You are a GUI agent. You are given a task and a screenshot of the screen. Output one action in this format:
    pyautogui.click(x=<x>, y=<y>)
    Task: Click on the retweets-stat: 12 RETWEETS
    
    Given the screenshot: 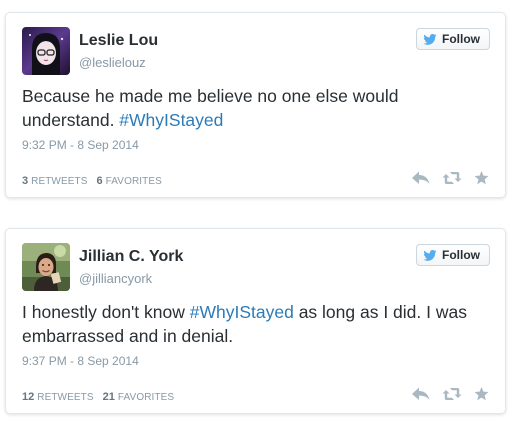 What is the action you would take?
    pyautogui.click(x=58, y=397)
    